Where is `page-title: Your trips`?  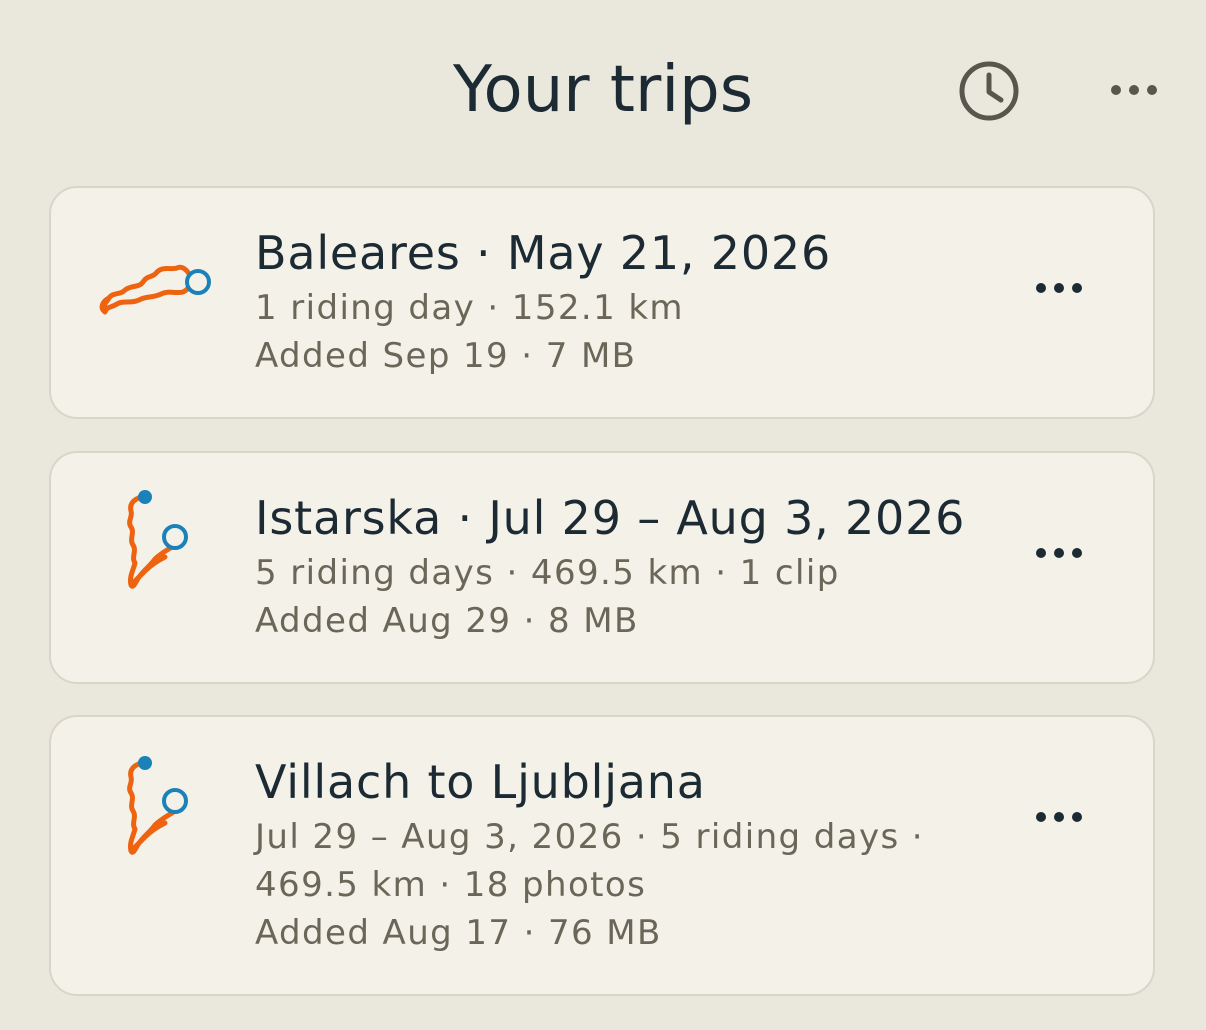 page-title: Your trips is located at coordinates (603, 90).